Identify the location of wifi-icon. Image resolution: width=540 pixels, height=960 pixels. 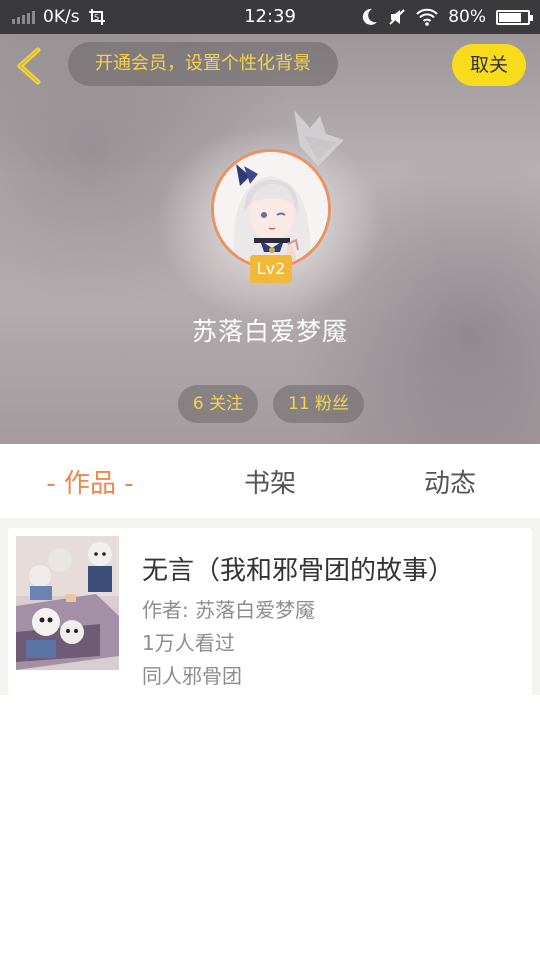
(427, 17).